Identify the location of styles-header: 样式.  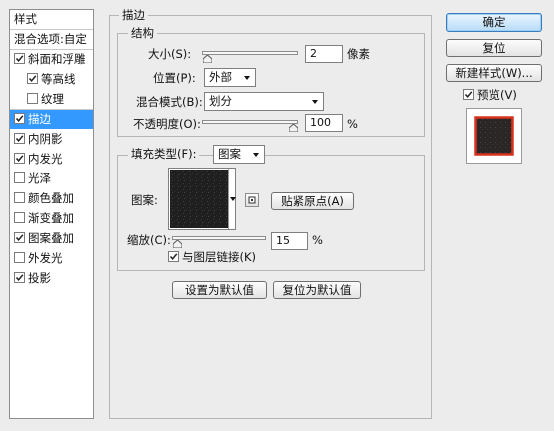
(51, 19).